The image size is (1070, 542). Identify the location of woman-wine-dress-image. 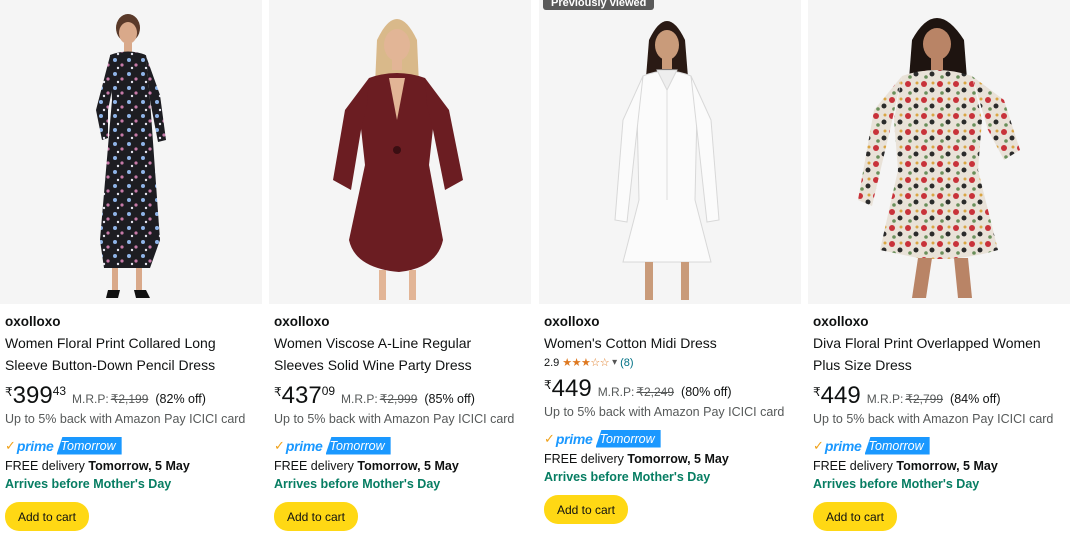
(400, 152).